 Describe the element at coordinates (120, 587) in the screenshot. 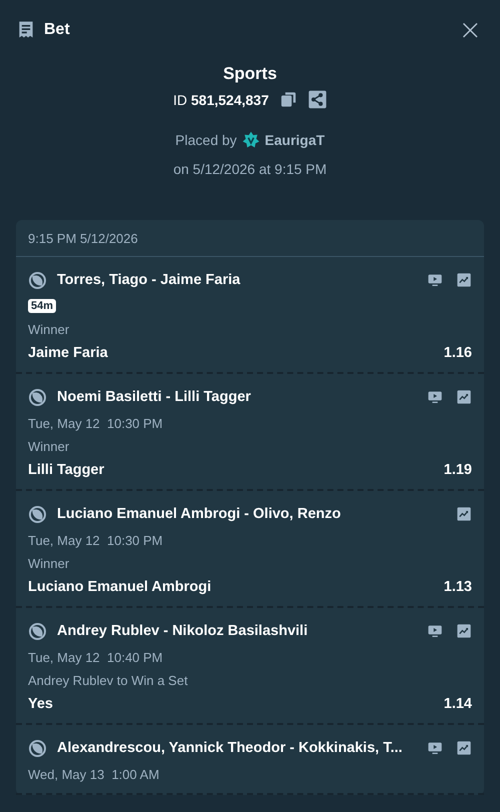

I see `selection-name: Luciano Emanuel Ambrogi` at that location.